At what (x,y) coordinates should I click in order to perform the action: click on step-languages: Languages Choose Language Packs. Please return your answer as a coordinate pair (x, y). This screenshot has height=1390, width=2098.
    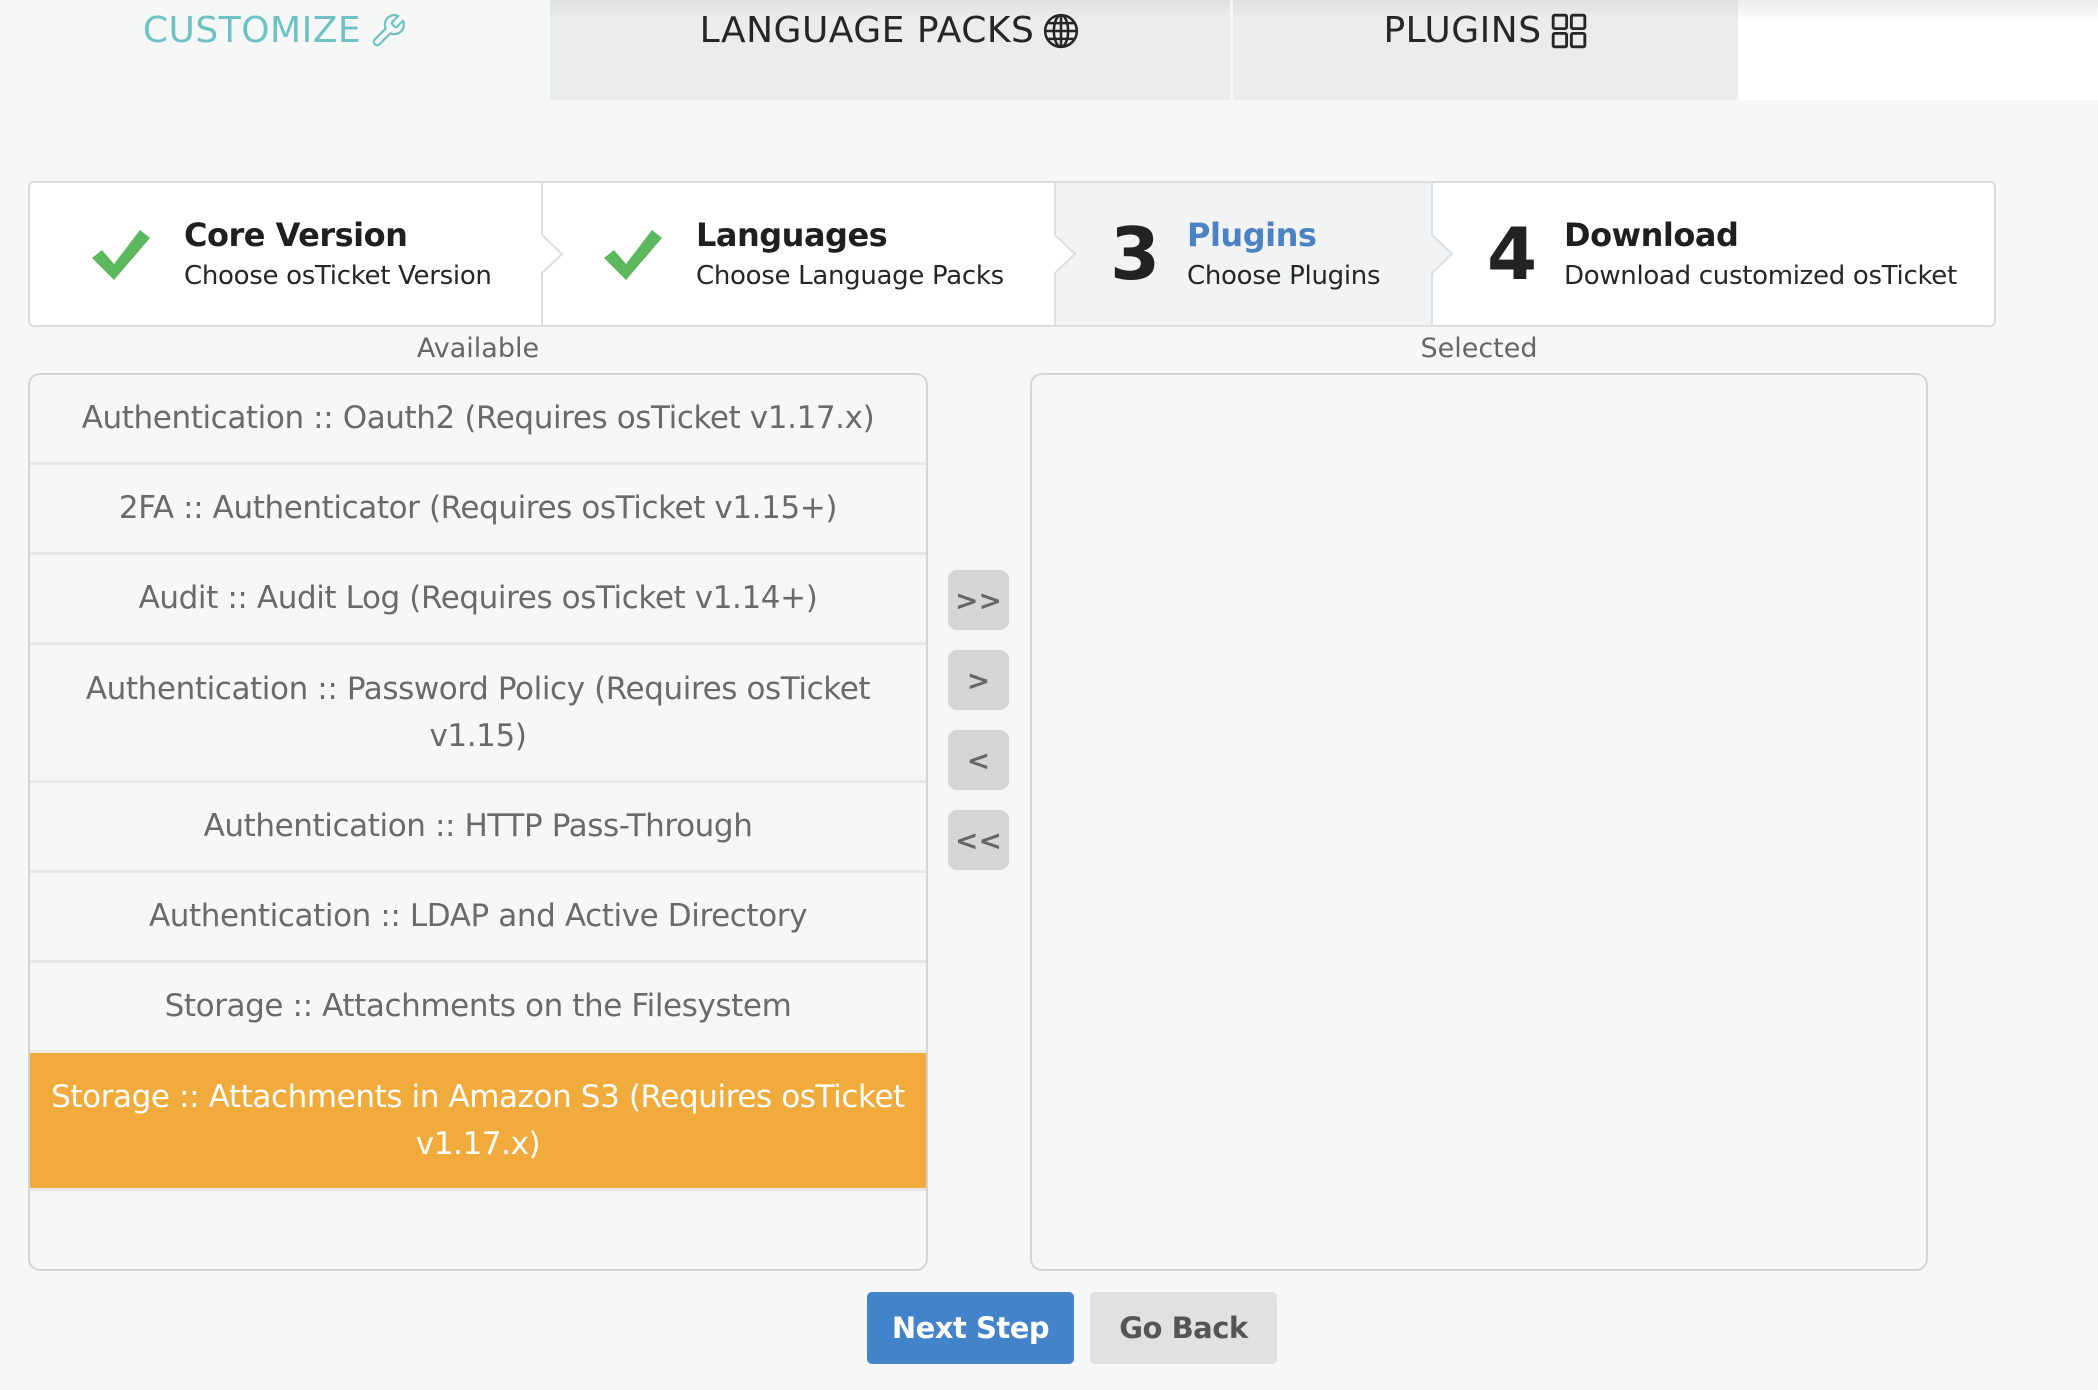
    Looking at the image, I should click on (798, 254).